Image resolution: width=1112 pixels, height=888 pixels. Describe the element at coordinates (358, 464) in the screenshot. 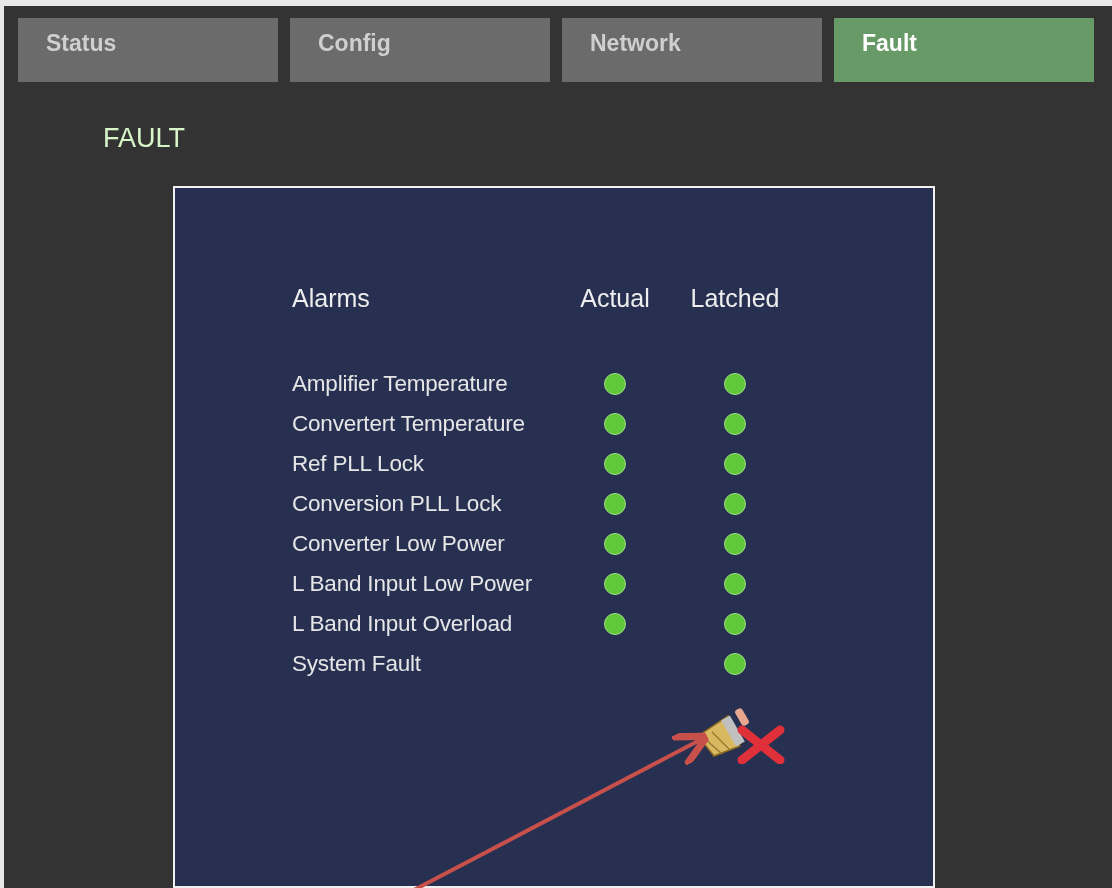

I see `alarm-label: Ref PLL Lock` at that location.